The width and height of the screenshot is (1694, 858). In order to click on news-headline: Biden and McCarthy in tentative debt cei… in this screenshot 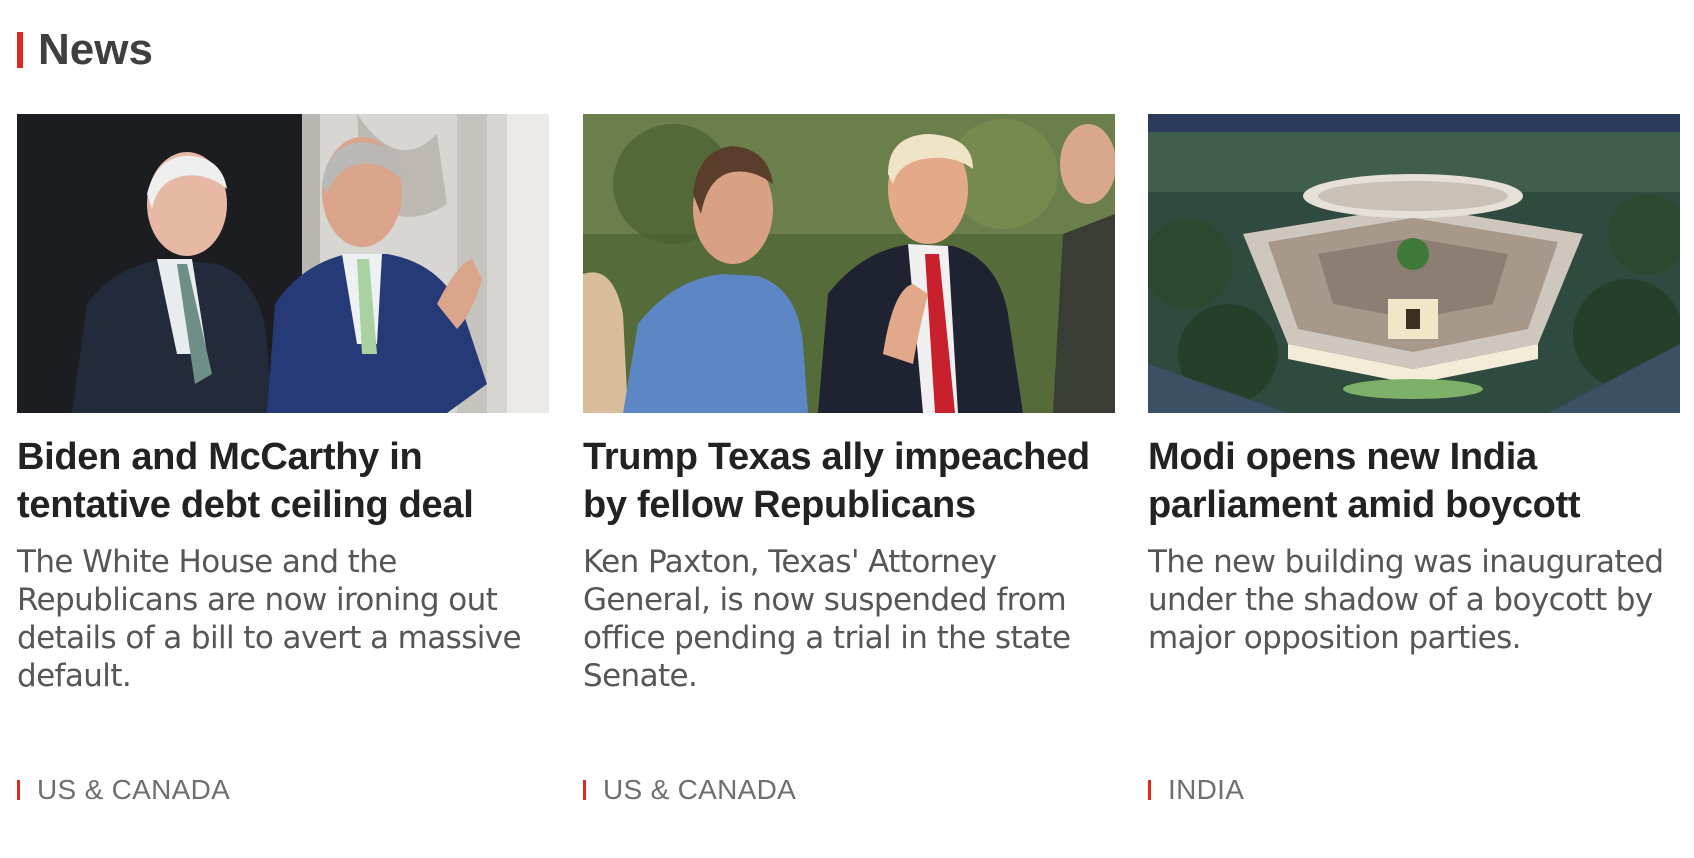, I will do `click(283, 481)`.